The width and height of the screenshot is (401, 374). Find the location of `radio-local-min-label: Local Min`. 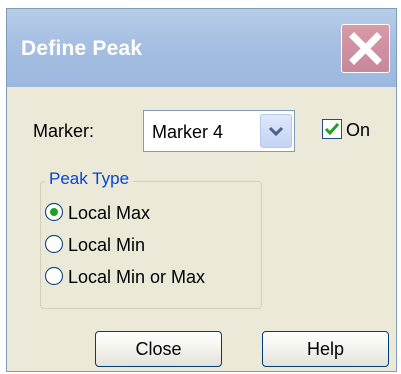

radio-local-min-label: Local Min is located at coordinates (106, 245).